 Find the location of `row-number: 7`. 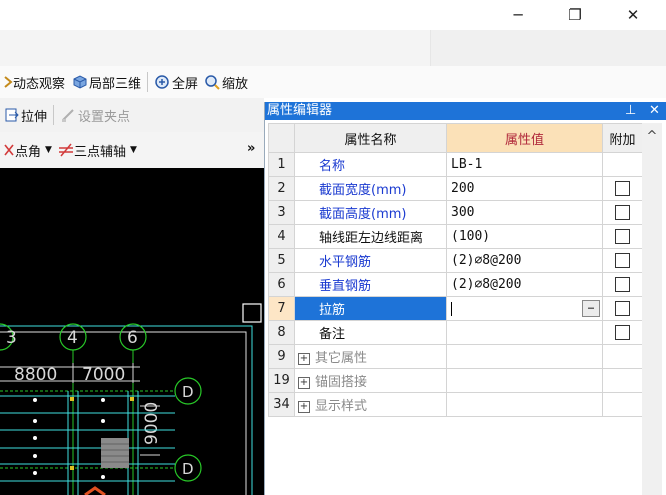

row-number: 7 is located at coordinates (281, 308).